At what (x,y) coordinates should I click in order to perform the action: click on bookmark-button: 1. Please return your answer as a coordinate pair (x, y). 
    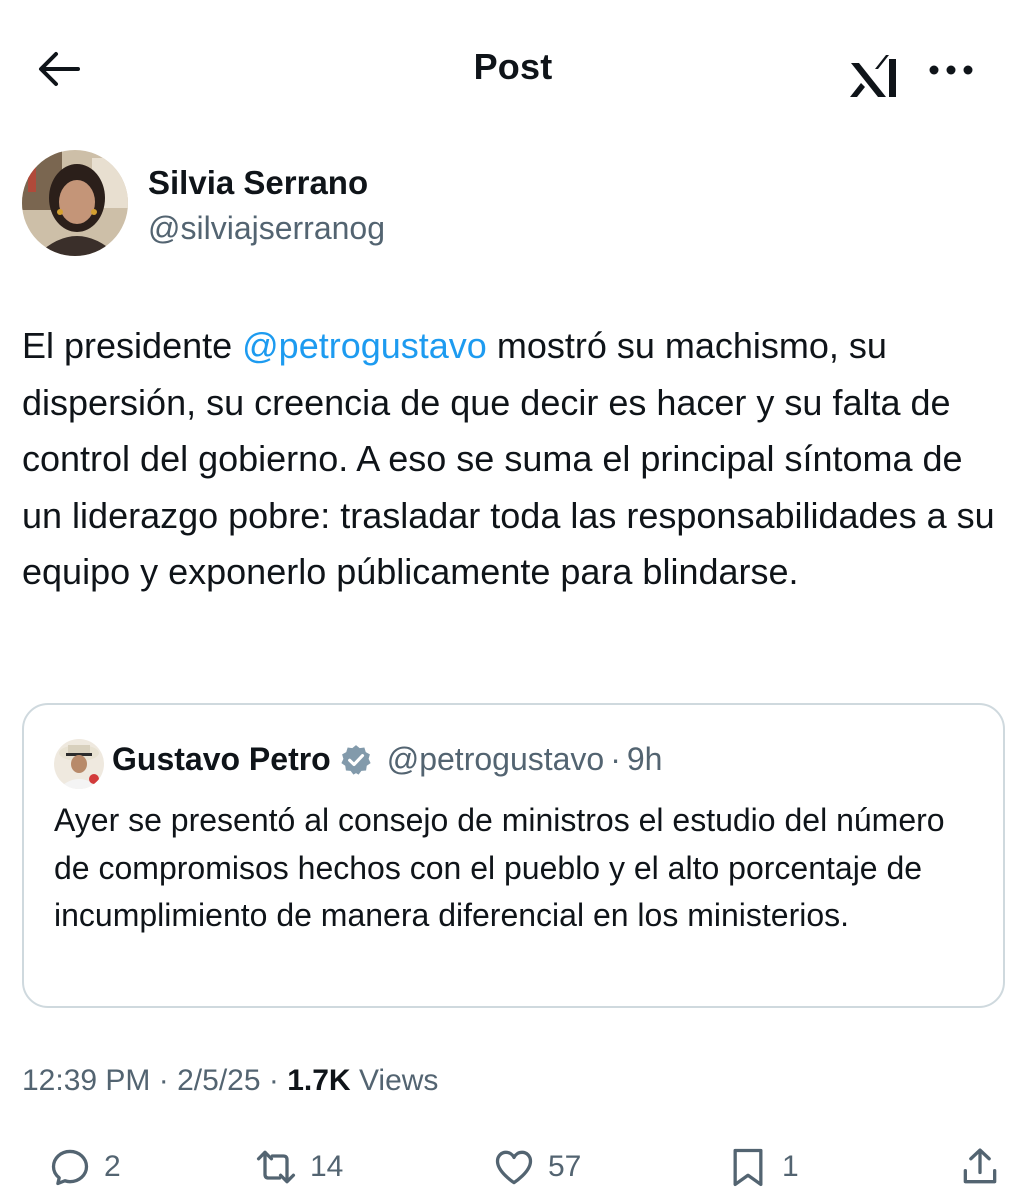
    Looking at the image, I should click on (762, 1167).